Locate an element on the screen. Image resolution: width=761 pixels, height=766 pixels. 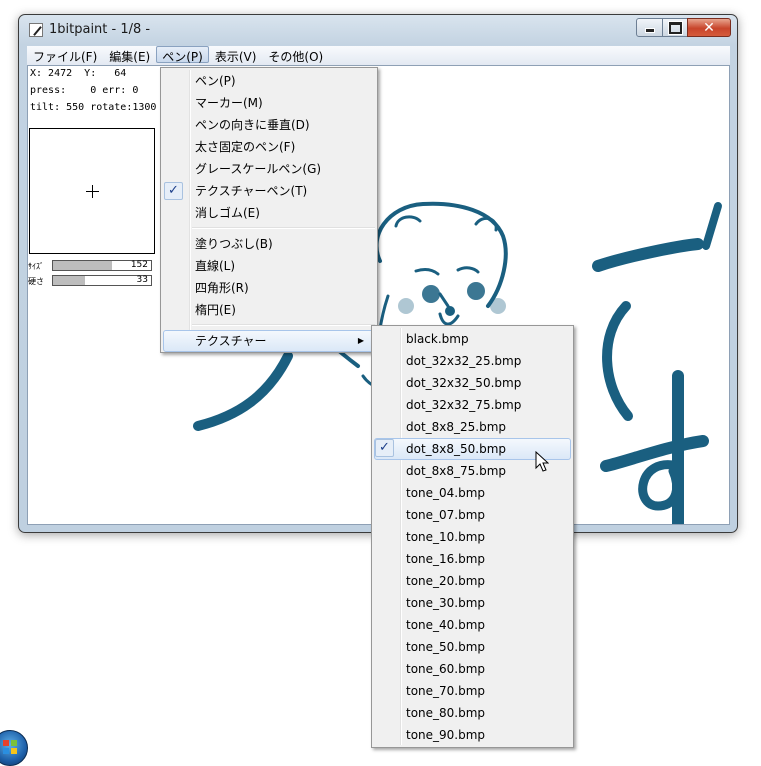
mouse-pointer-icon is located at coordinates (542, 461).